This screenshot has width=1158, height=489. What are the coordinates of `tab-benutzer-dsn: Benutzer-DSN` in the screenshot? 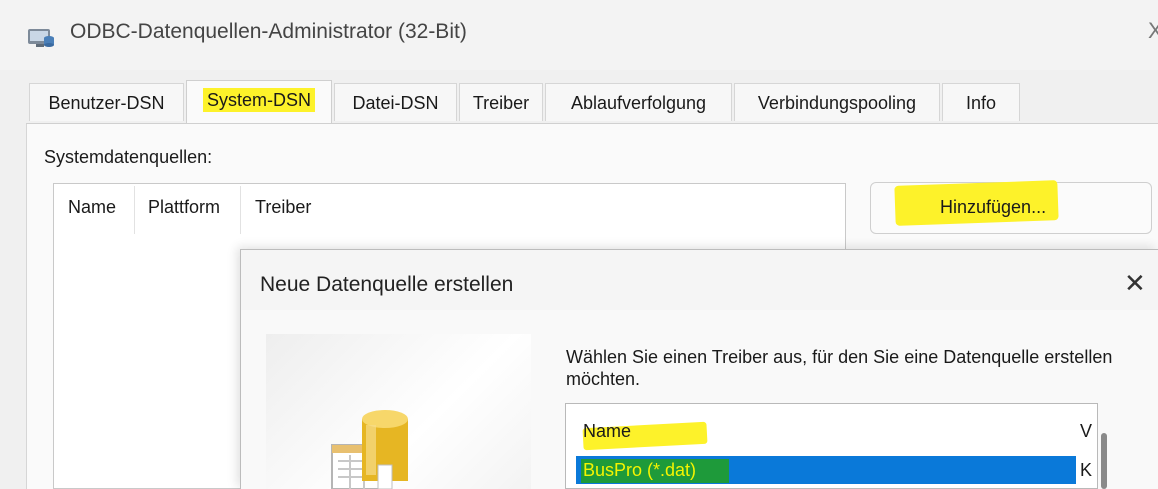 It's located at (106, 102).